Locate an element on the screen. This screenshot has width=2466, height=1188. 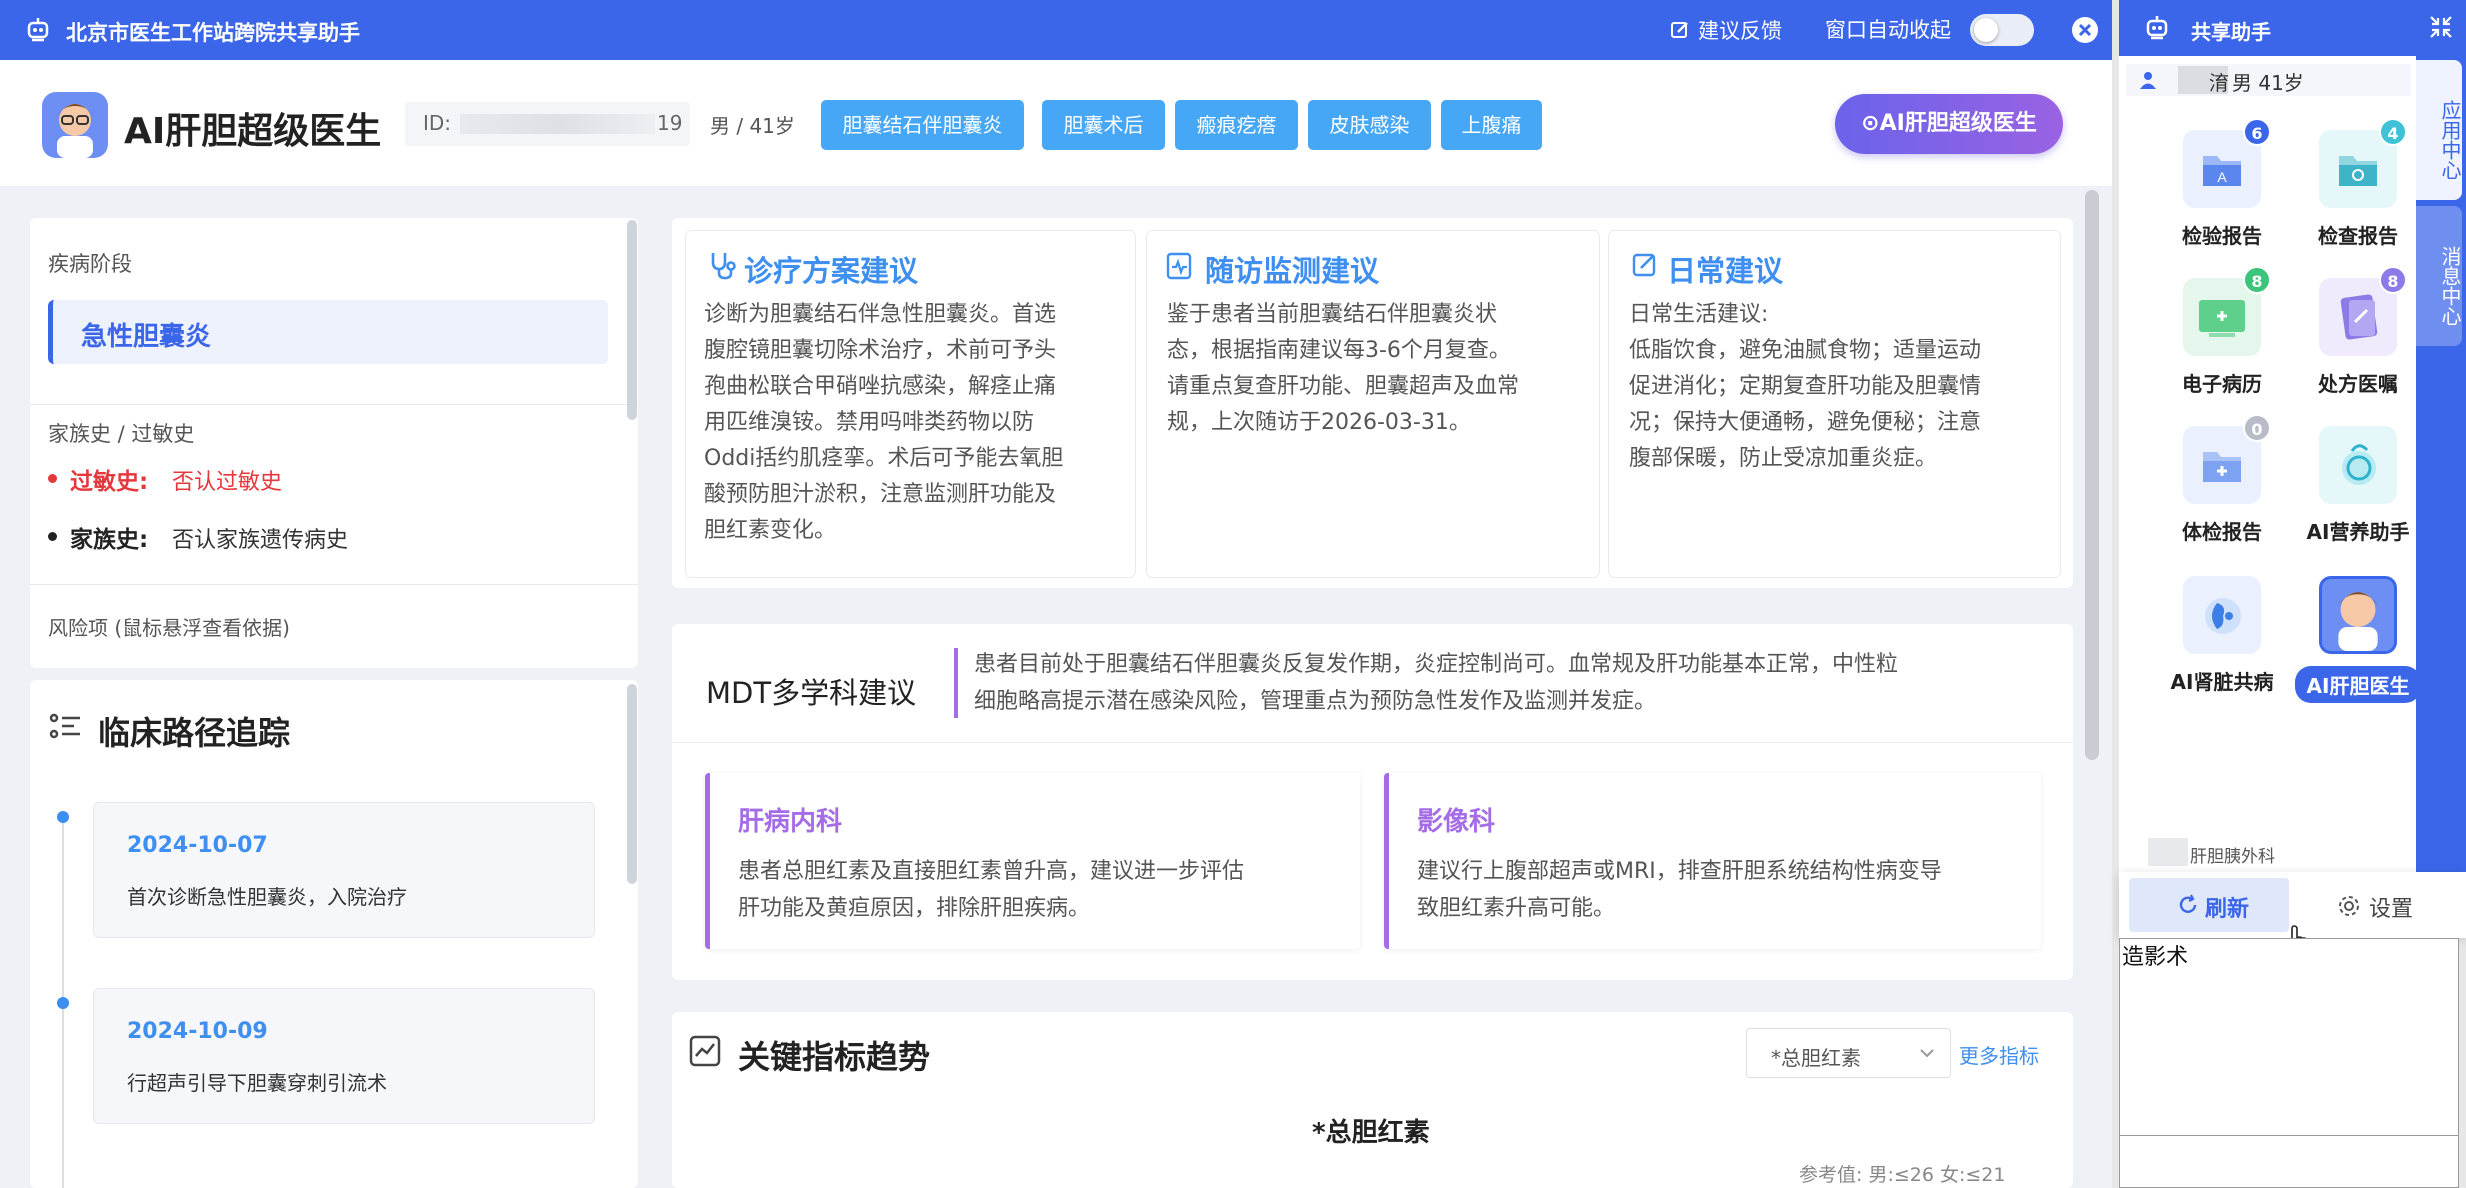
app-lab-report: A6 检验报告 is located at coordinates (2222, 183).